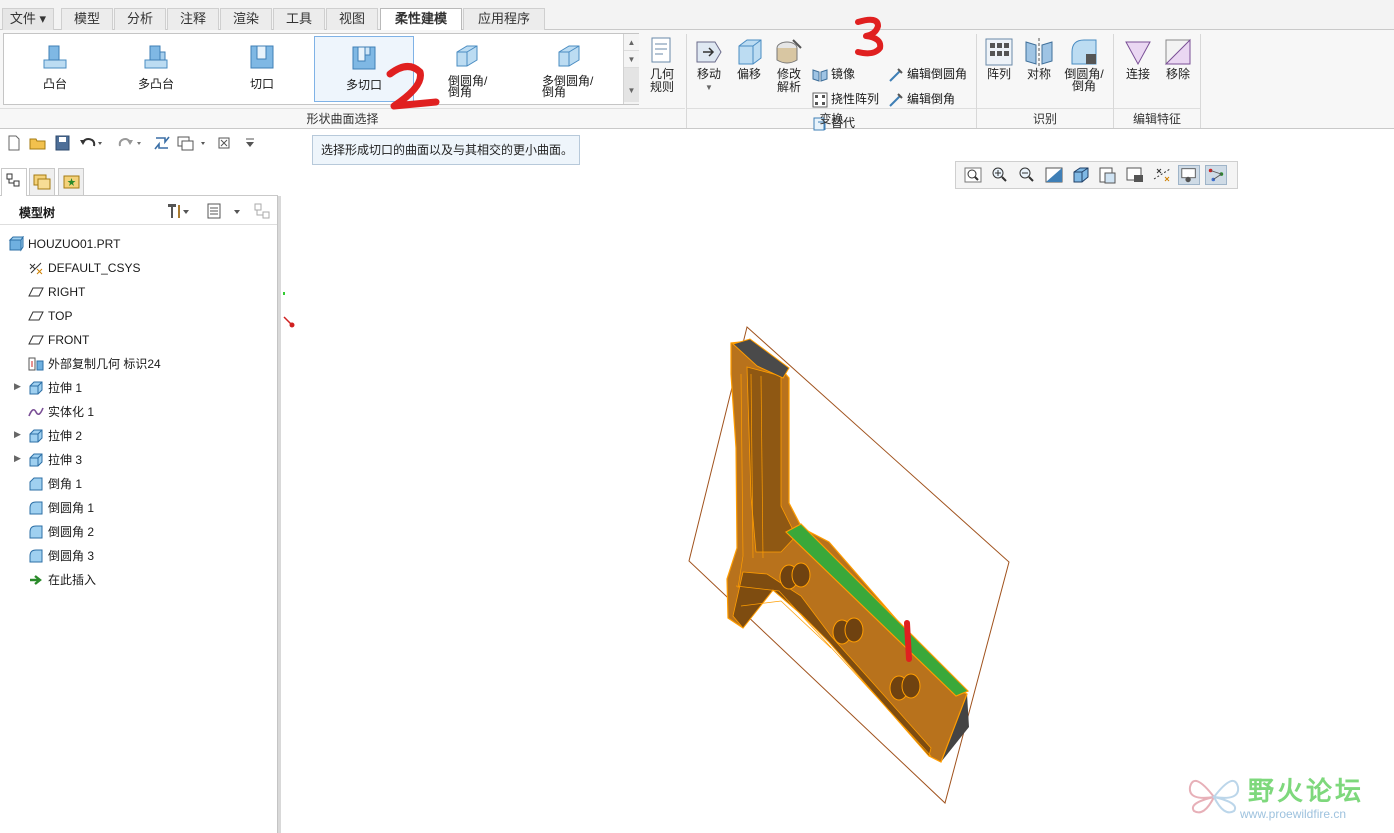 This screenshot has height=833, width=1394. I want to click on quick-access-toolbar, so click(139, 143).